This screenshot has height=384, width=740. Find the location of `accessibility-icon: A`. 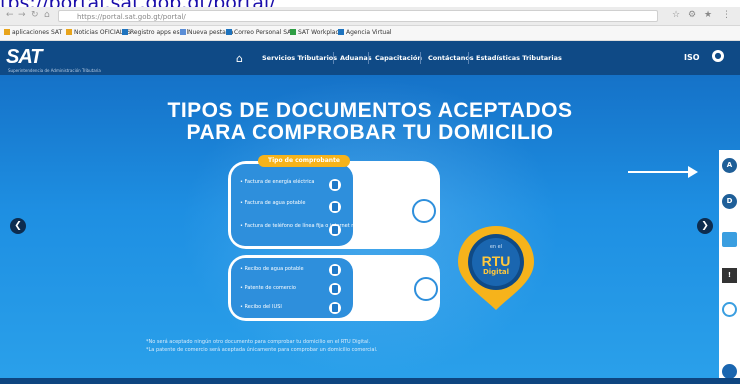

accessibility-icon: A is located at coordinates (729, 165).